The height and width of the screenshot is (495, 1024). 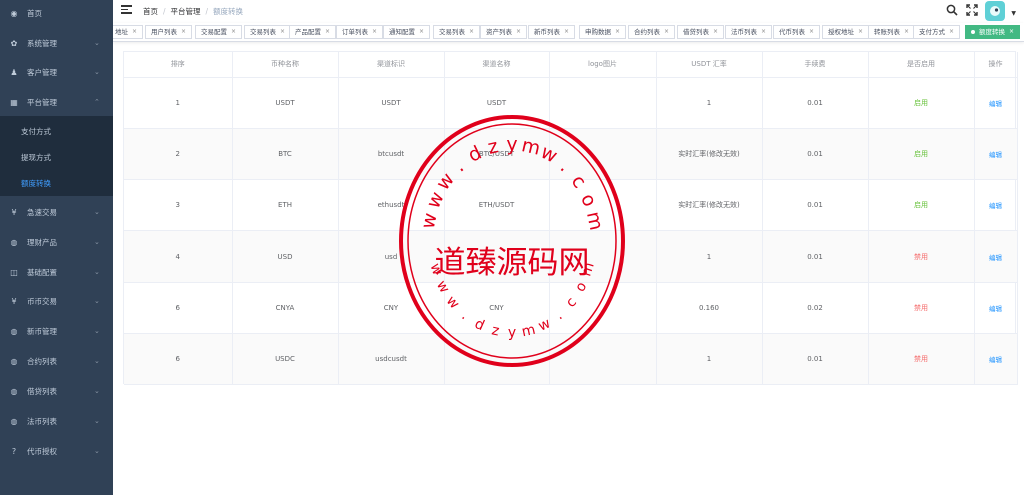 I want to click on sidebar-item-8: ◍ 新币管理 ⌄, so click(x=56, y=331).